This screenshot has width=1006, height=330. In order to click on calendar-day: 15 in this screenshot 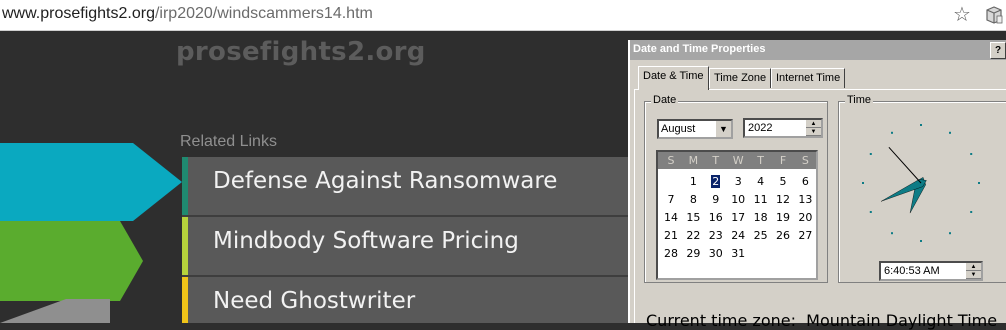, I will do `click(693, 217)`.